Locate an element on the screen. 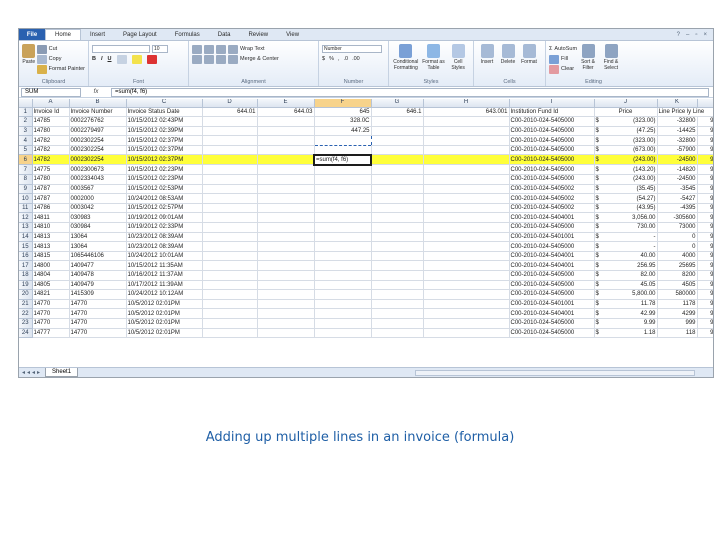 This screenshot has height=540, width=720. row-header: 17 is located at coordinates (26, 265).